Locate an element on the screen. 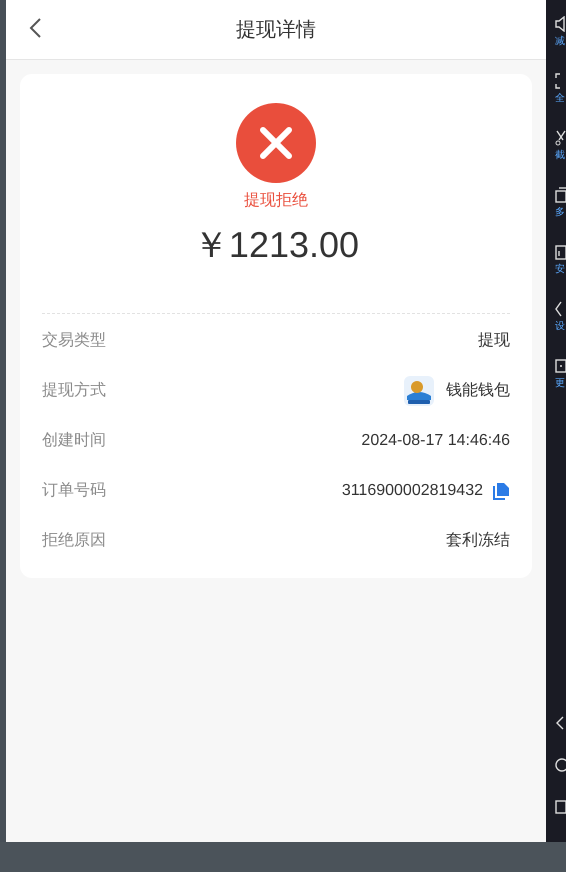 This screenshot has width=566, height=872. field-value: 钱能钱包 is located at coordinates (478, 391).